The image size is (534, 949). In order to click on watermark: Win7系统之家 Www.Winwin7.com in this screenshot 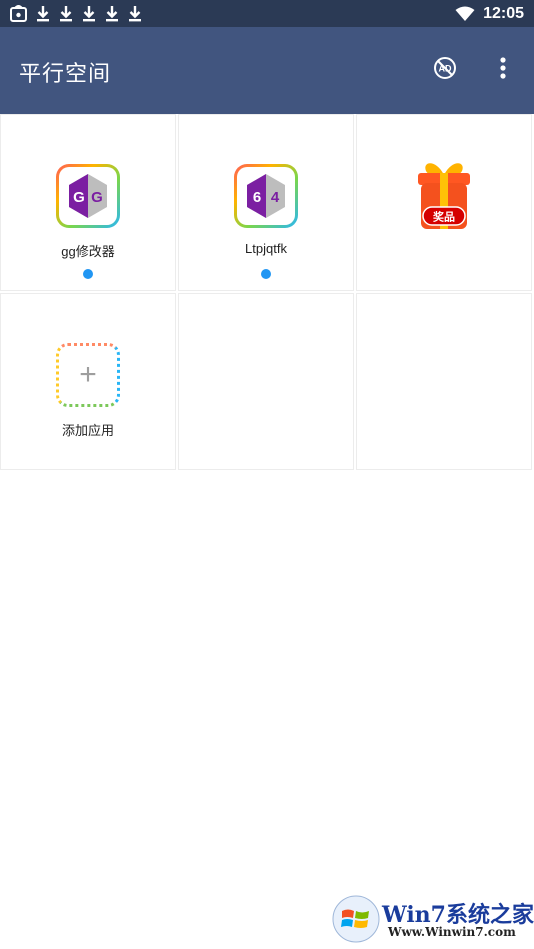, I will do `click(433, 920)`.